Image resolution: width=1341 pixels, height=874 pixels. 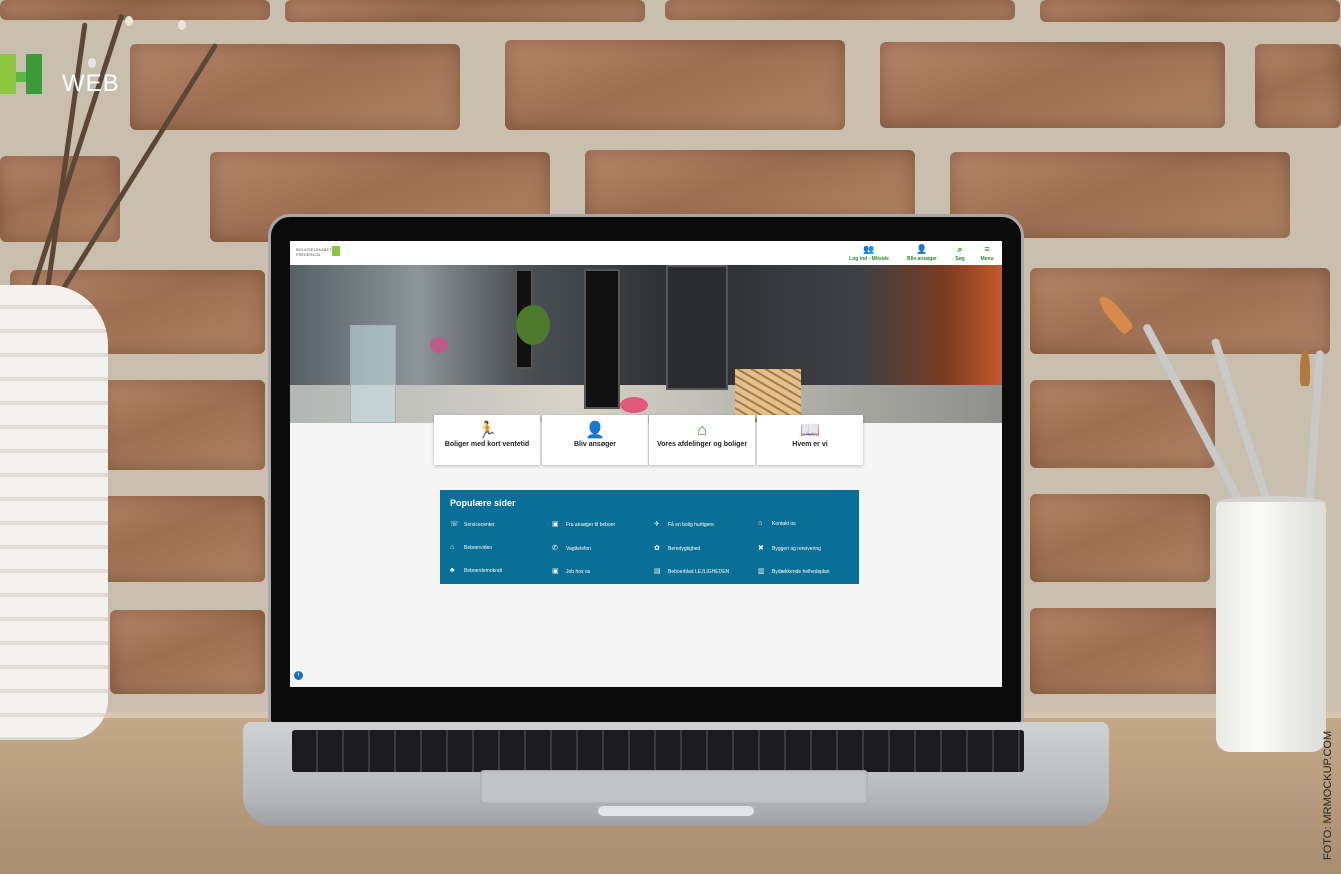 What do you see at coordinates (796, 549) in the screenshot?
I see `popular-link-label: Byggeri og renovering` at bounding box center [796, 549].